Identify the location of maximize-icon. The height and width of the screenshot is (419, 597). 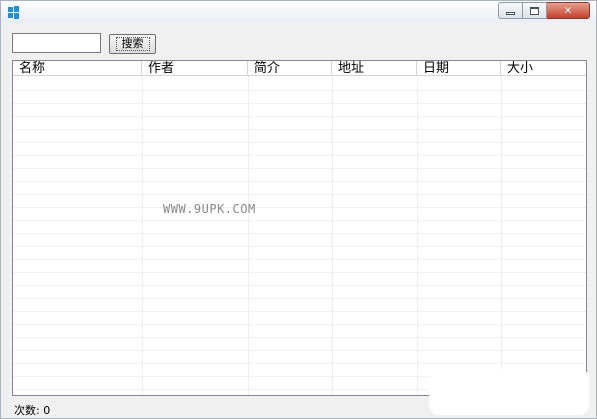
(534, 10).